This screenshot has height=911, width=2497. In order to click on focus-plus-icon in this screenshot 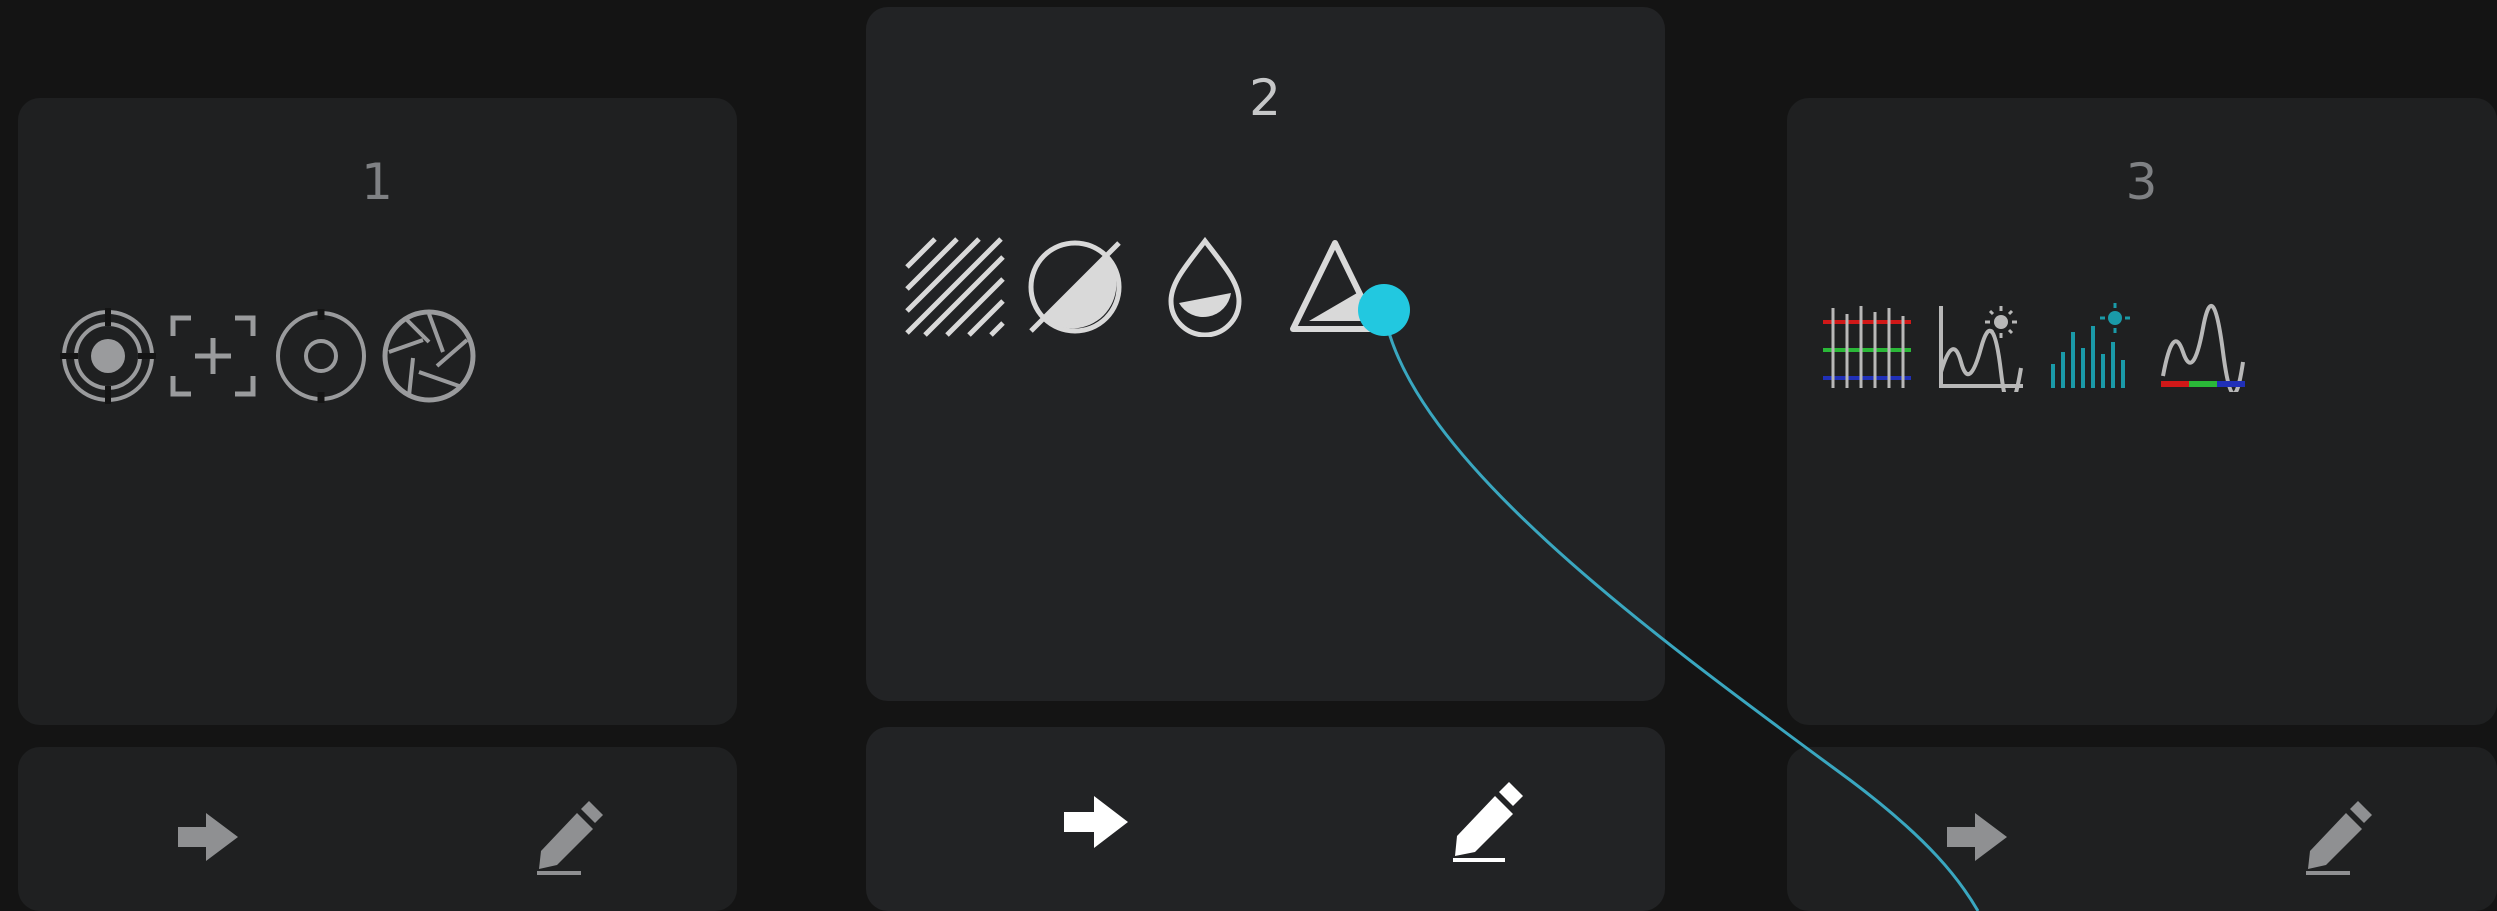, I will do `click(213, 356)`.